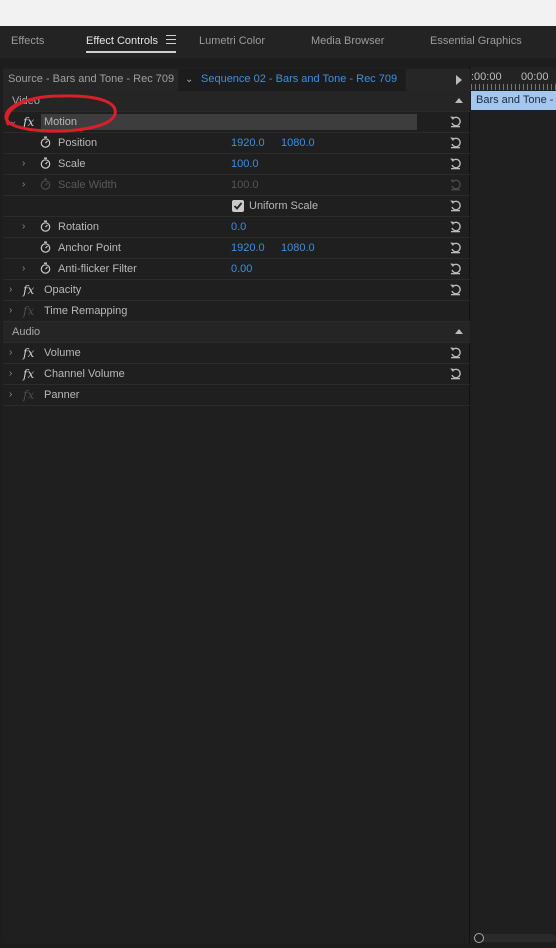 This screenshot has width=556, height=948. I want to click on anchor-point-y-value: 1080.0, so click(298, 248).